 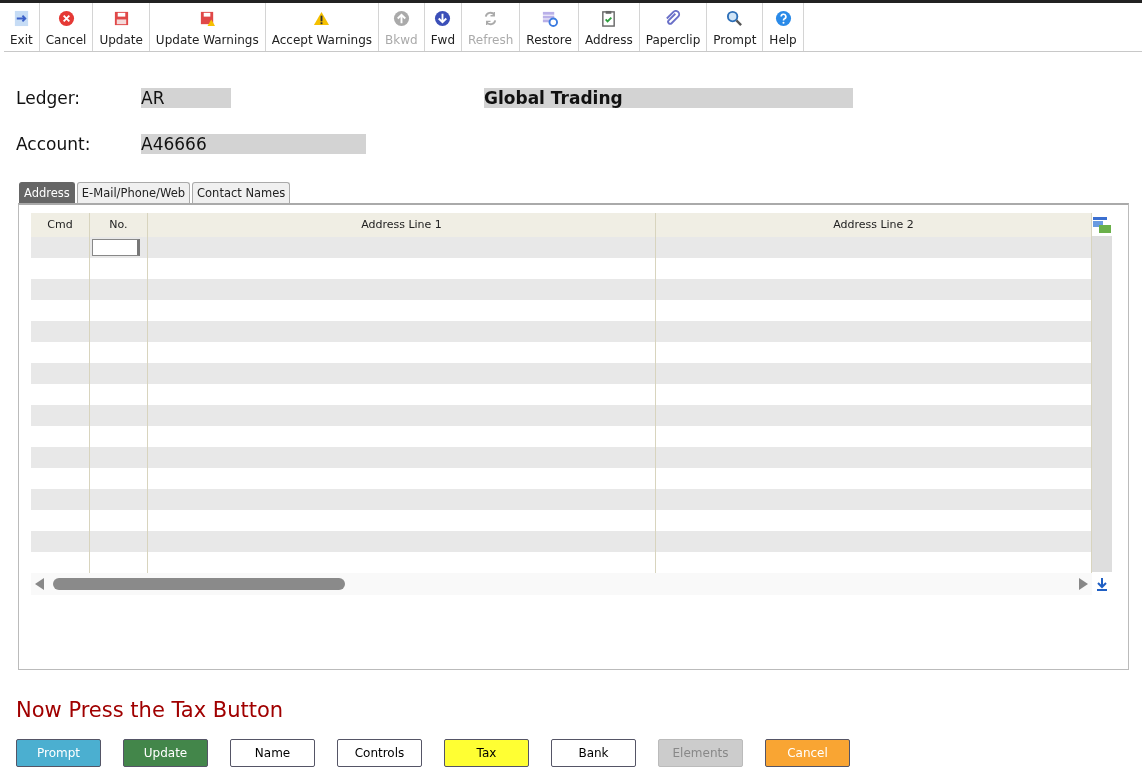 What do you see at coordinates (47, 192) in the screenshot?
I see `tab: Address` at bounding box center [47, 192].